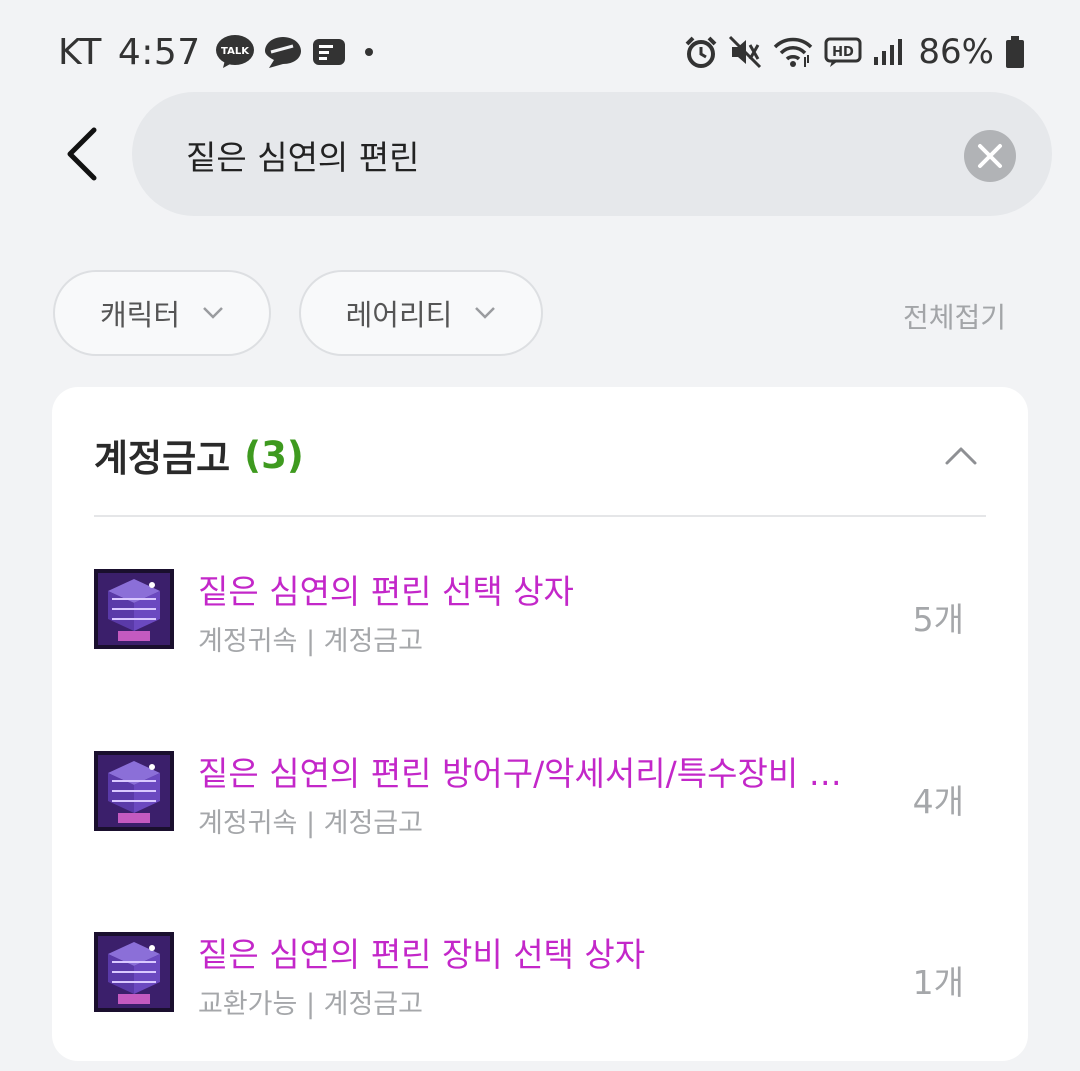 The height and width of the screenshot is (1071, 1080). Describe the element at coordinates (368, 52) in the screenshot. I see `more-notifications-dot` at that location.